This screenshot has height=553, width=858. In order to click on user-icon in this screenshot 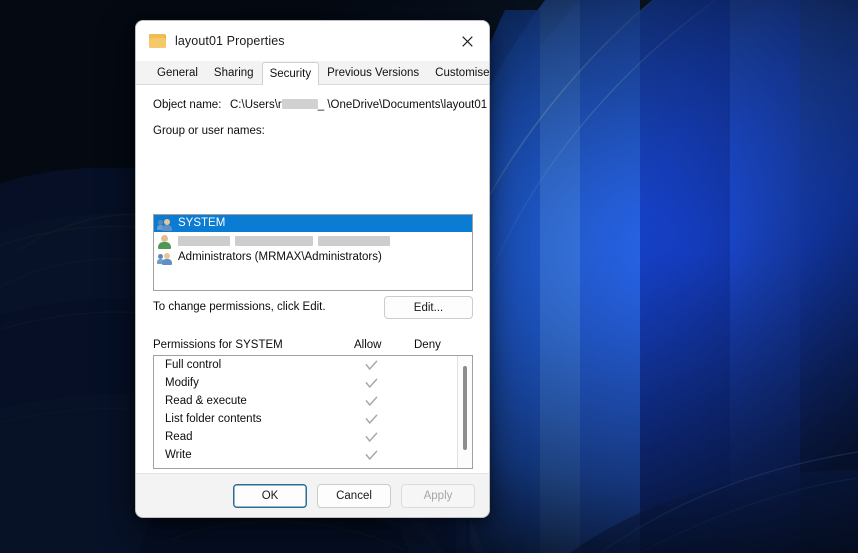, I will do `click(165, 241)`.